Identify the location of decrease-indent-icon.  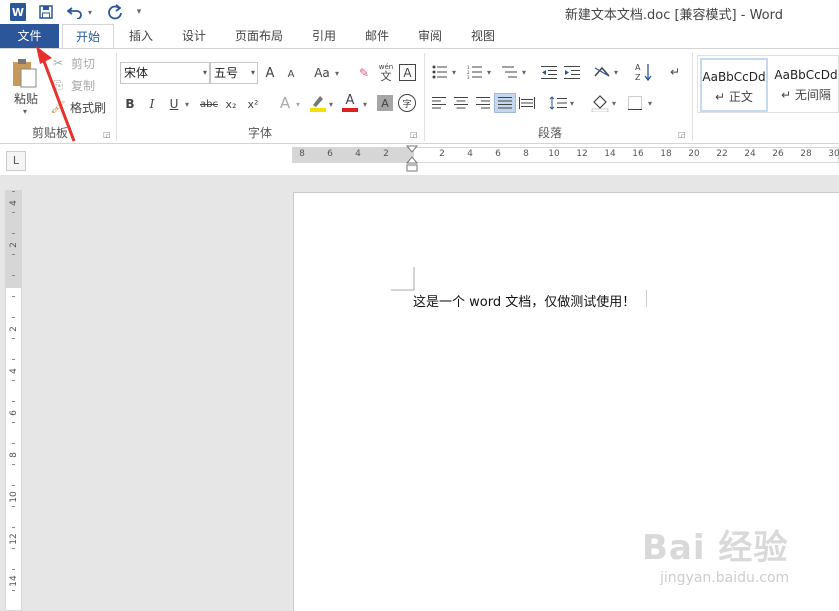
(549, 72).